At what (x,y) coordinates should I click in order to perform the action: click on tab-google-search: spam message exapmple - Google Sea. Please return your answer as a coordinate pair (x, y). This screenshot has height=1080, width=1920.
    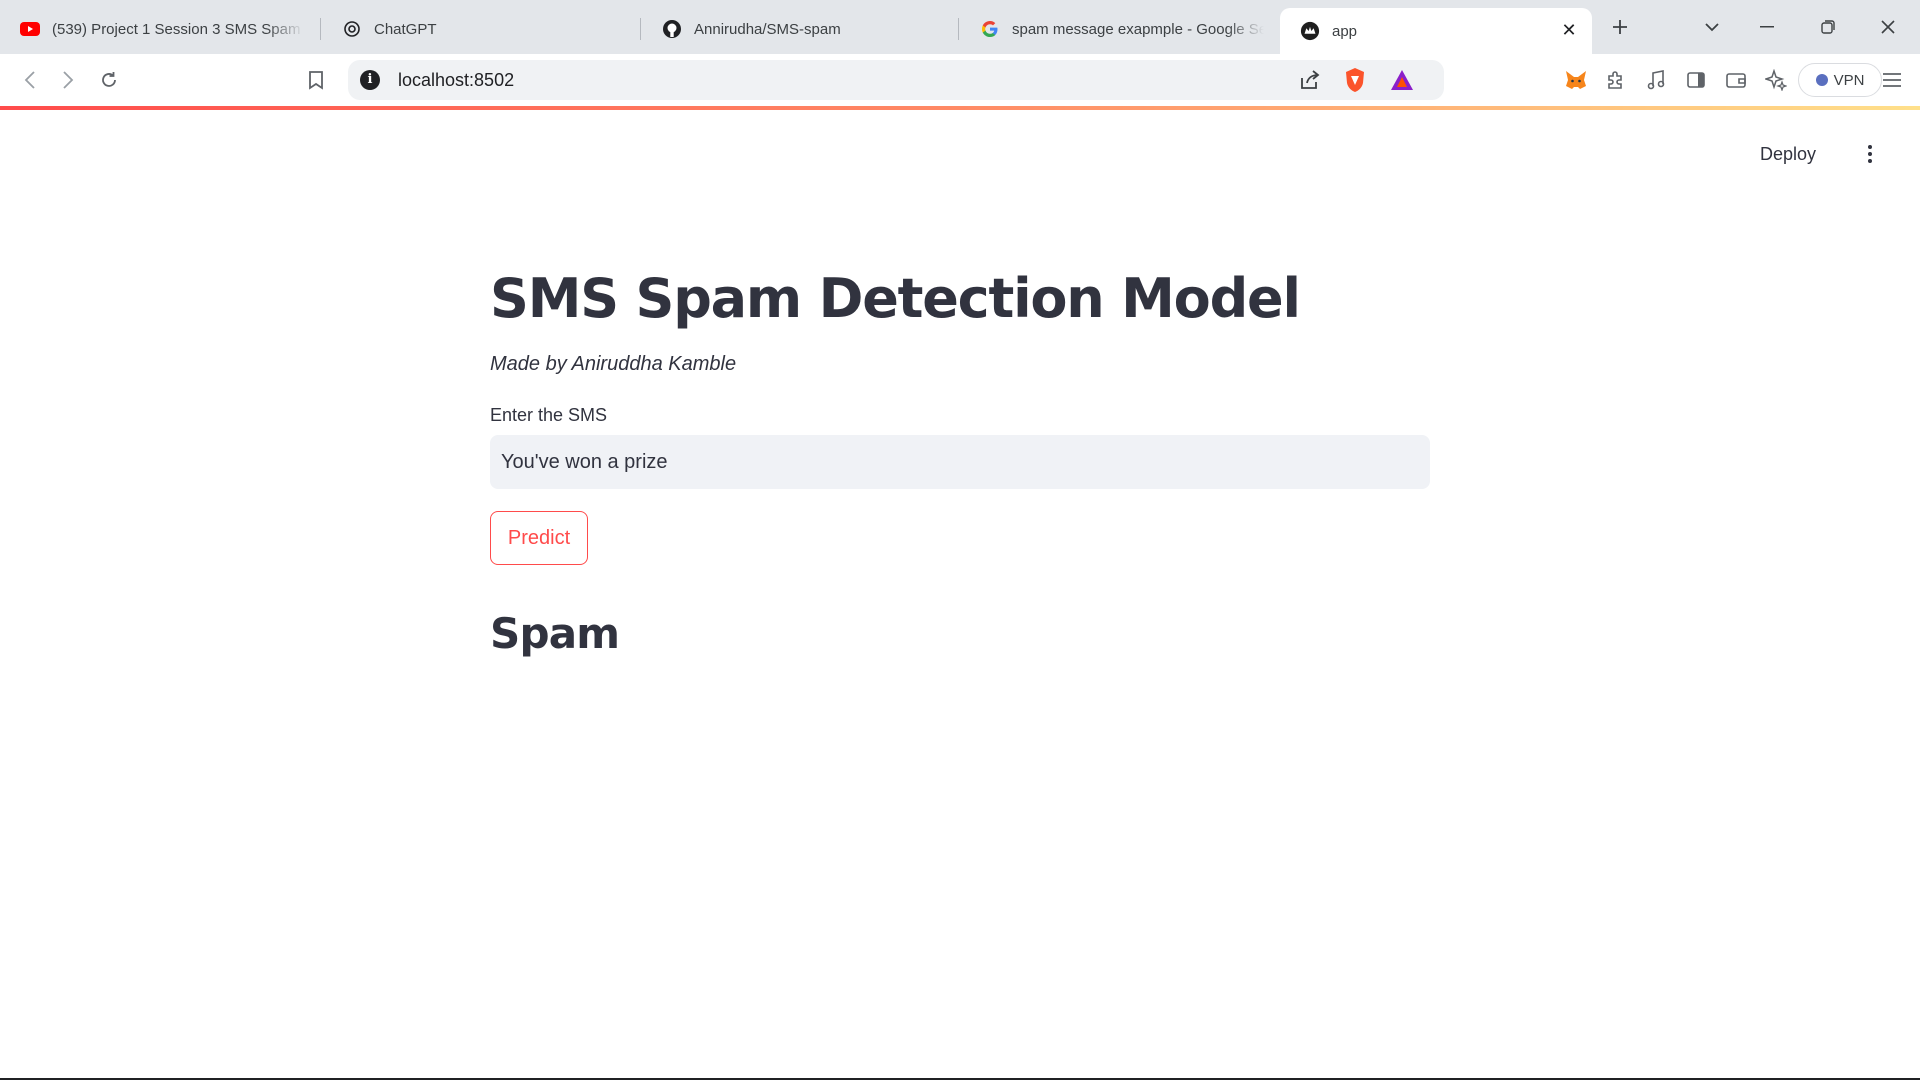
    Looking at the image, I should click on (1119, 29).